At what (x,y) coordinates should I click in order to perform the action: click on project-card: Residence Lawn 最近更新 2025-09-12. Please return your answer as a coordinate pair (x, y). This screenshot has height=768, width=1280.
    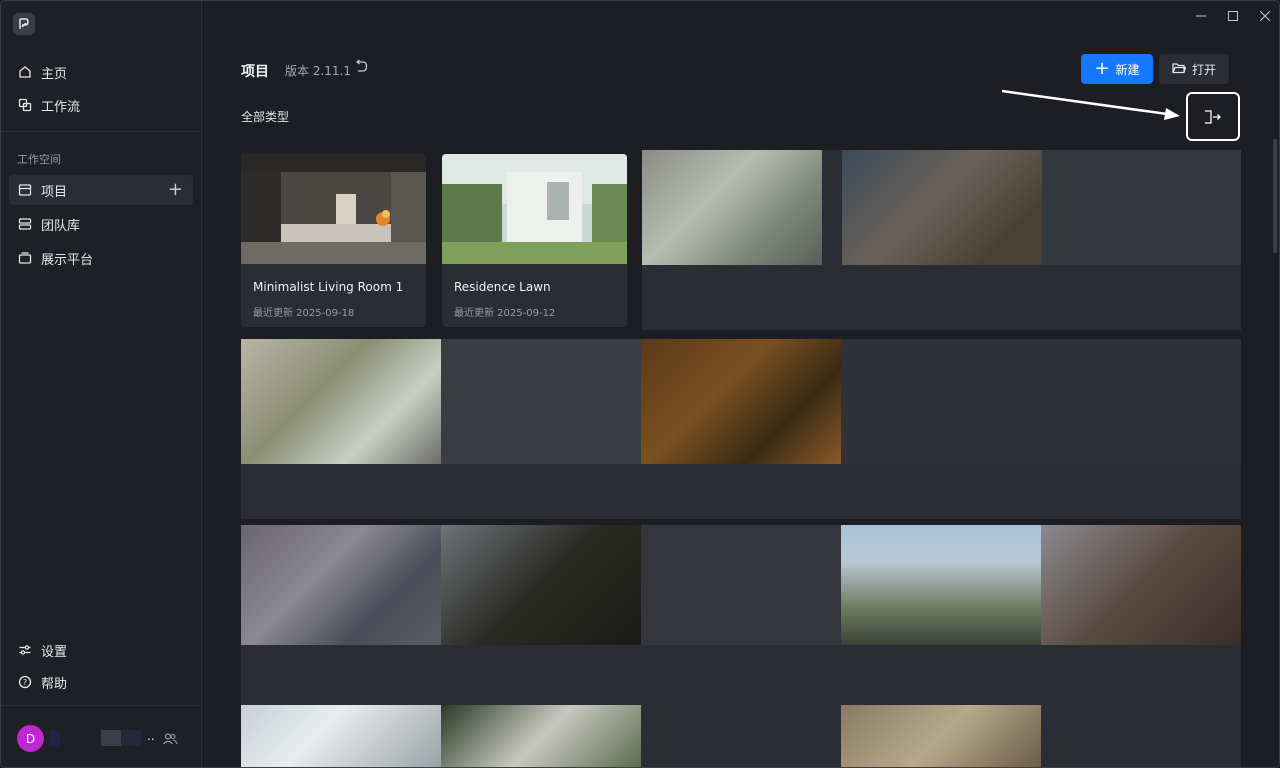
    Looking at the image, I should click on (534, 240).